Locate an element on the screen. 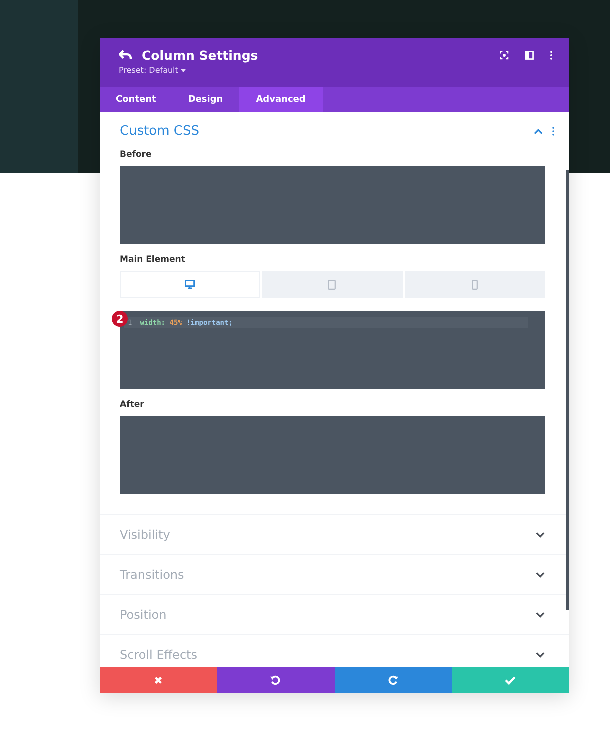 Image resolution: width=610 pixels, height=735 pixels. section-title: Scroll Effects is located at coordinates (159, 655).